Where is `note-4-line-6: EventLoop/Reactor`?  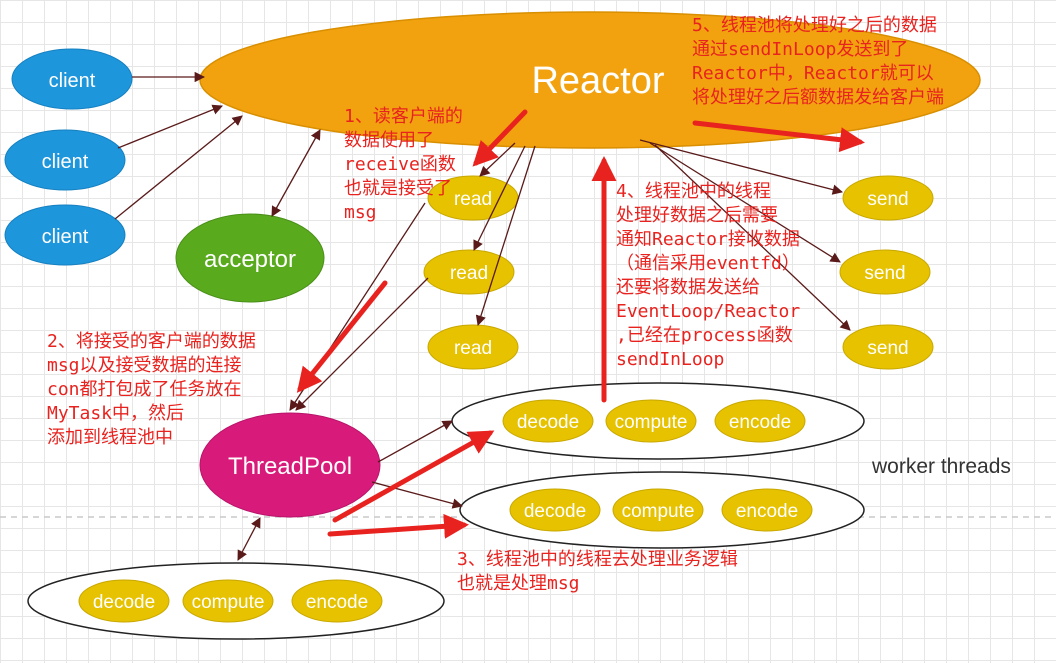
note-4-line-6: EventLoop/Reactor is located at coordinates (708, 311).